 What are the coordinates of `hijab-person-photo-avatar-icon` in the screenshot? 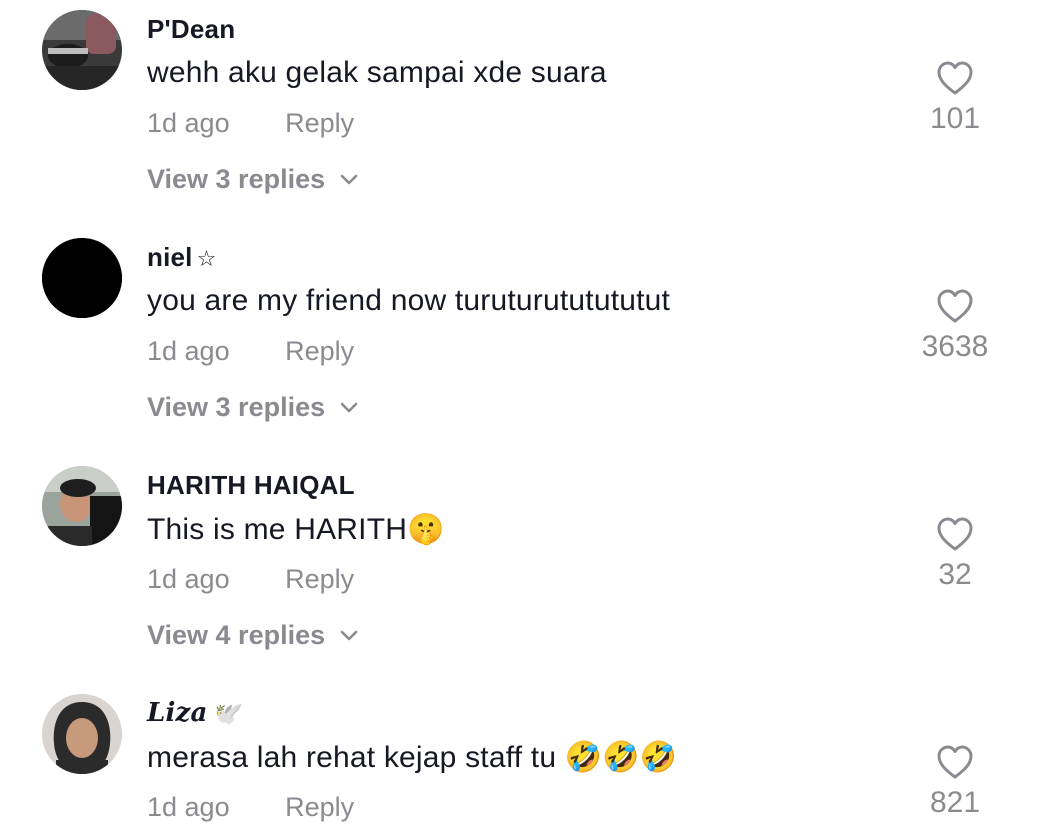 It's located at (82, 734).